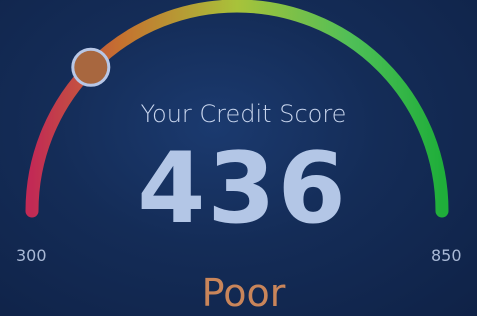 Image resolution: width=477 pixels, height=316 pixels. Describe the element at coordinates (31, 255) in the screenshot. I see `gauge-min-label: 300` at that location.